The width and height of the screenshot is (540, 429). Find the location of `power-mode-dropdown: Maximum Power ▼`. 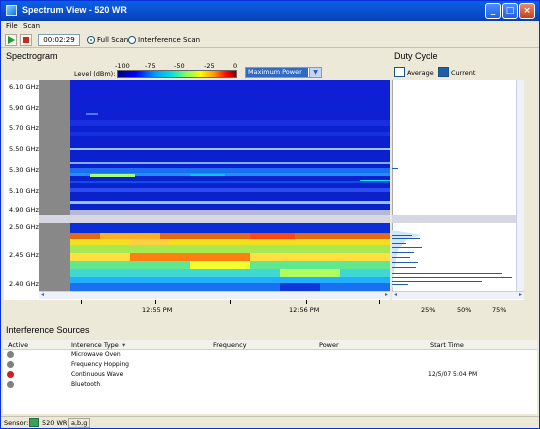

power-mode-dropdown: Maximum Power ▼ is located at coordinates (283, 72).